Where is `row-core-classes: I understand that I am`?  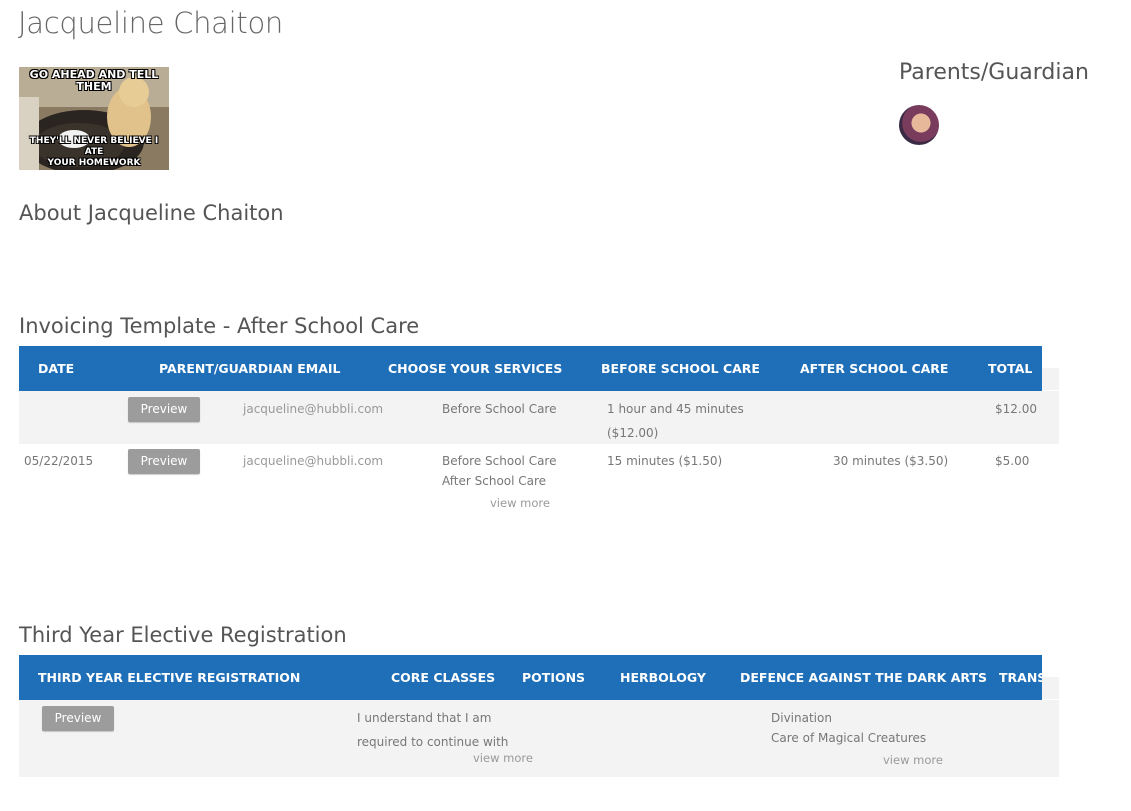
row-core-classes: I understand that I am is located at coordinates (424, 718).